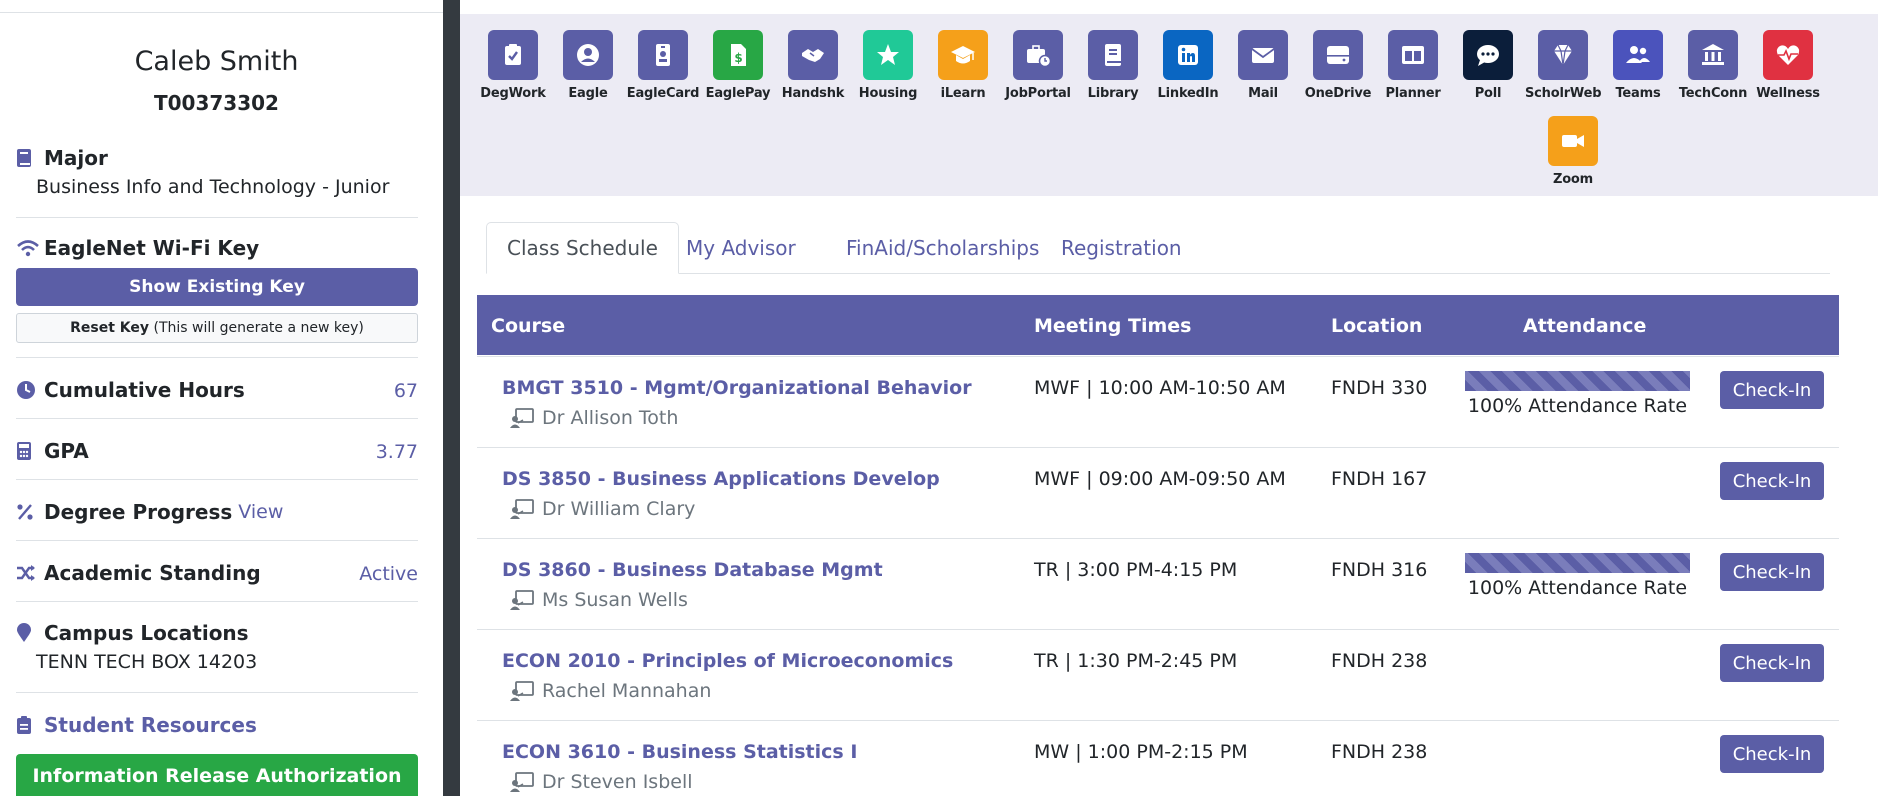  I want to click on tab-finaid-scholarships: FinAid/Scholarships, so click(942, 248).